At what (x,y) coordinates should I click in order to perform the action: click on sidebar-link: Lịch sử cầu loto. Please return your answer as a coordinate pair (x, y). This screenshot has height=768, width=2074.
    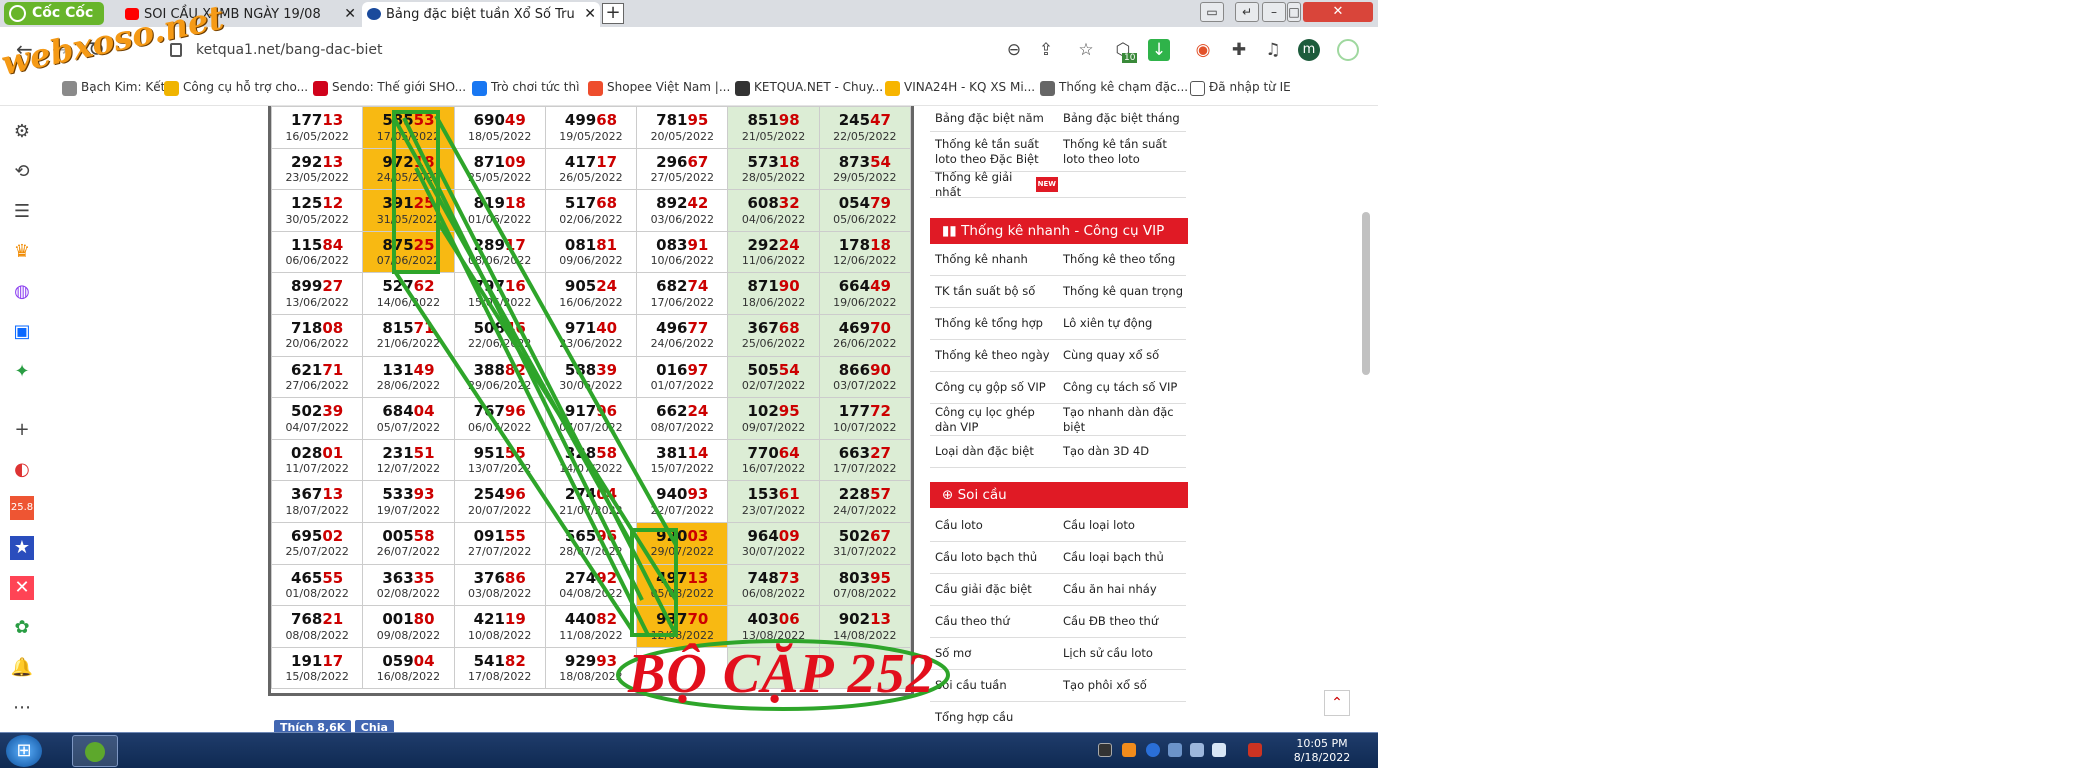
    Looking at the image, I should click on (1122, 654).